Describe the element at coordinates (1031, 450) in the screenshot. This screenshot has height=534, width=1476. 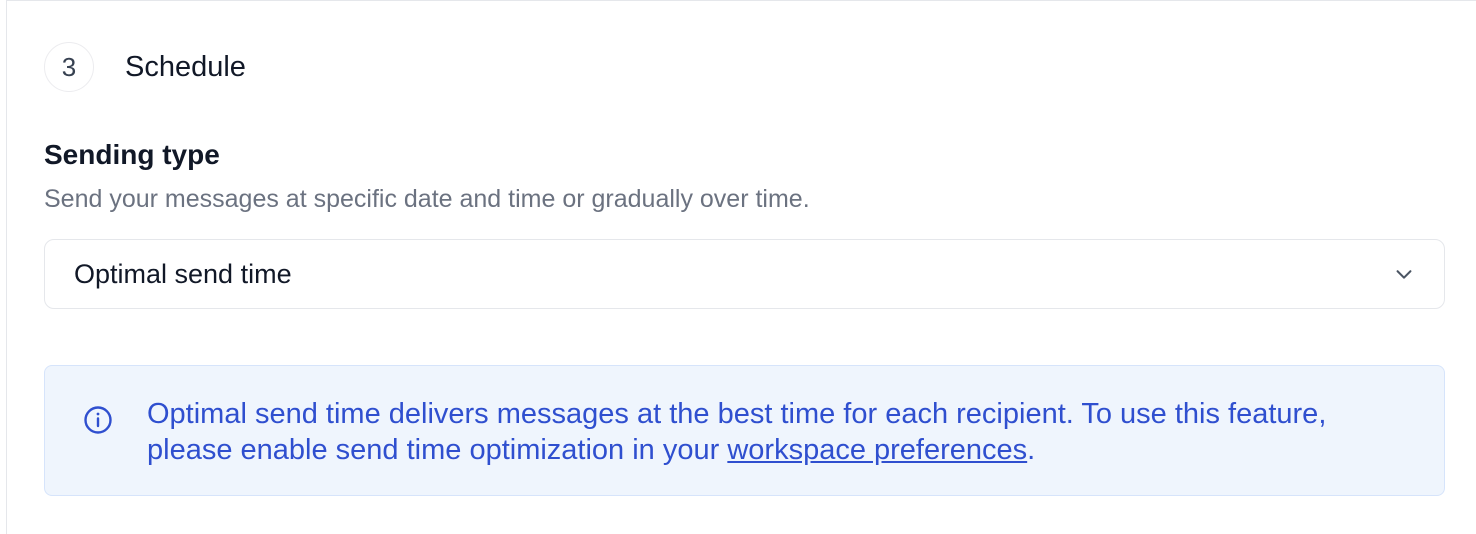
I see `info-message-trailing: .` at that location.